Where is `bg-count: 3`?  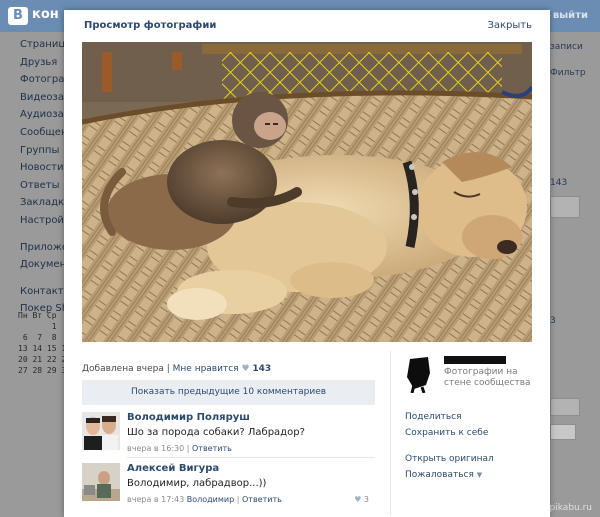 bg-count: 3 is located at coordinates (553, 321).